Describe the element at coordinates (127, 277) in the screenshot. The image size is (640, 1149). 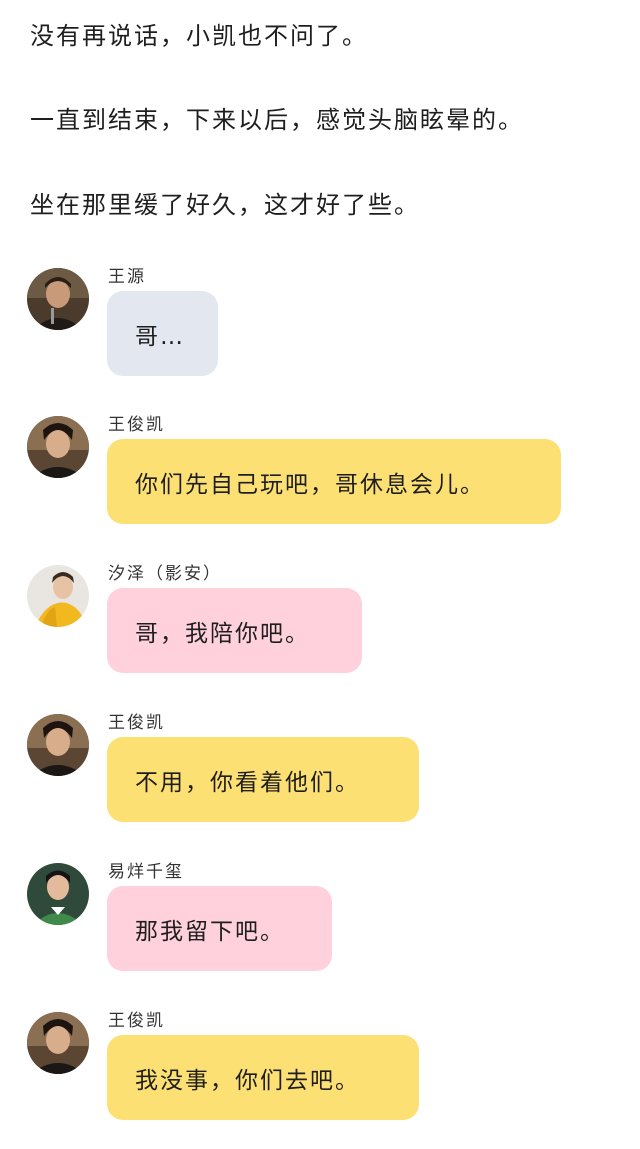
I see `sender-name: 王源` at that location.